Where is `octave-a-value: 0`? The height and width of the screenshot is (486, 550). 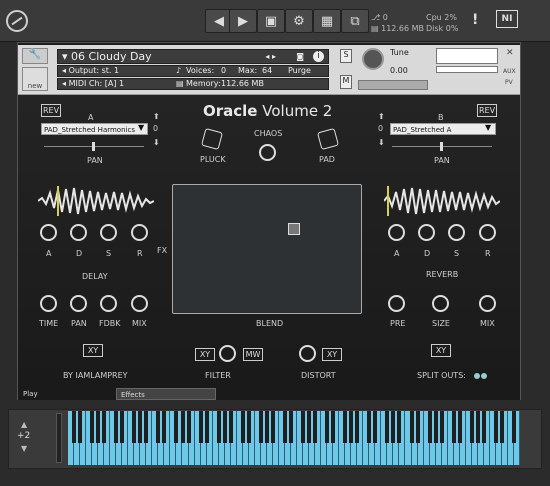 octave-a-value: 0 is located at coordinates (155, 128).